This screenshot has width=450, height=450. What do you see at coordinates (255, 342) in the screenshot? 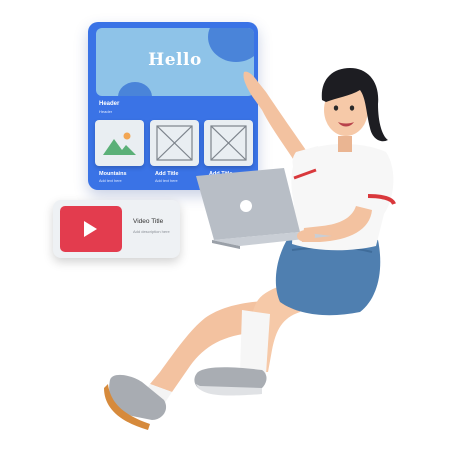
I see `sock` at bounding box center [255, 342].